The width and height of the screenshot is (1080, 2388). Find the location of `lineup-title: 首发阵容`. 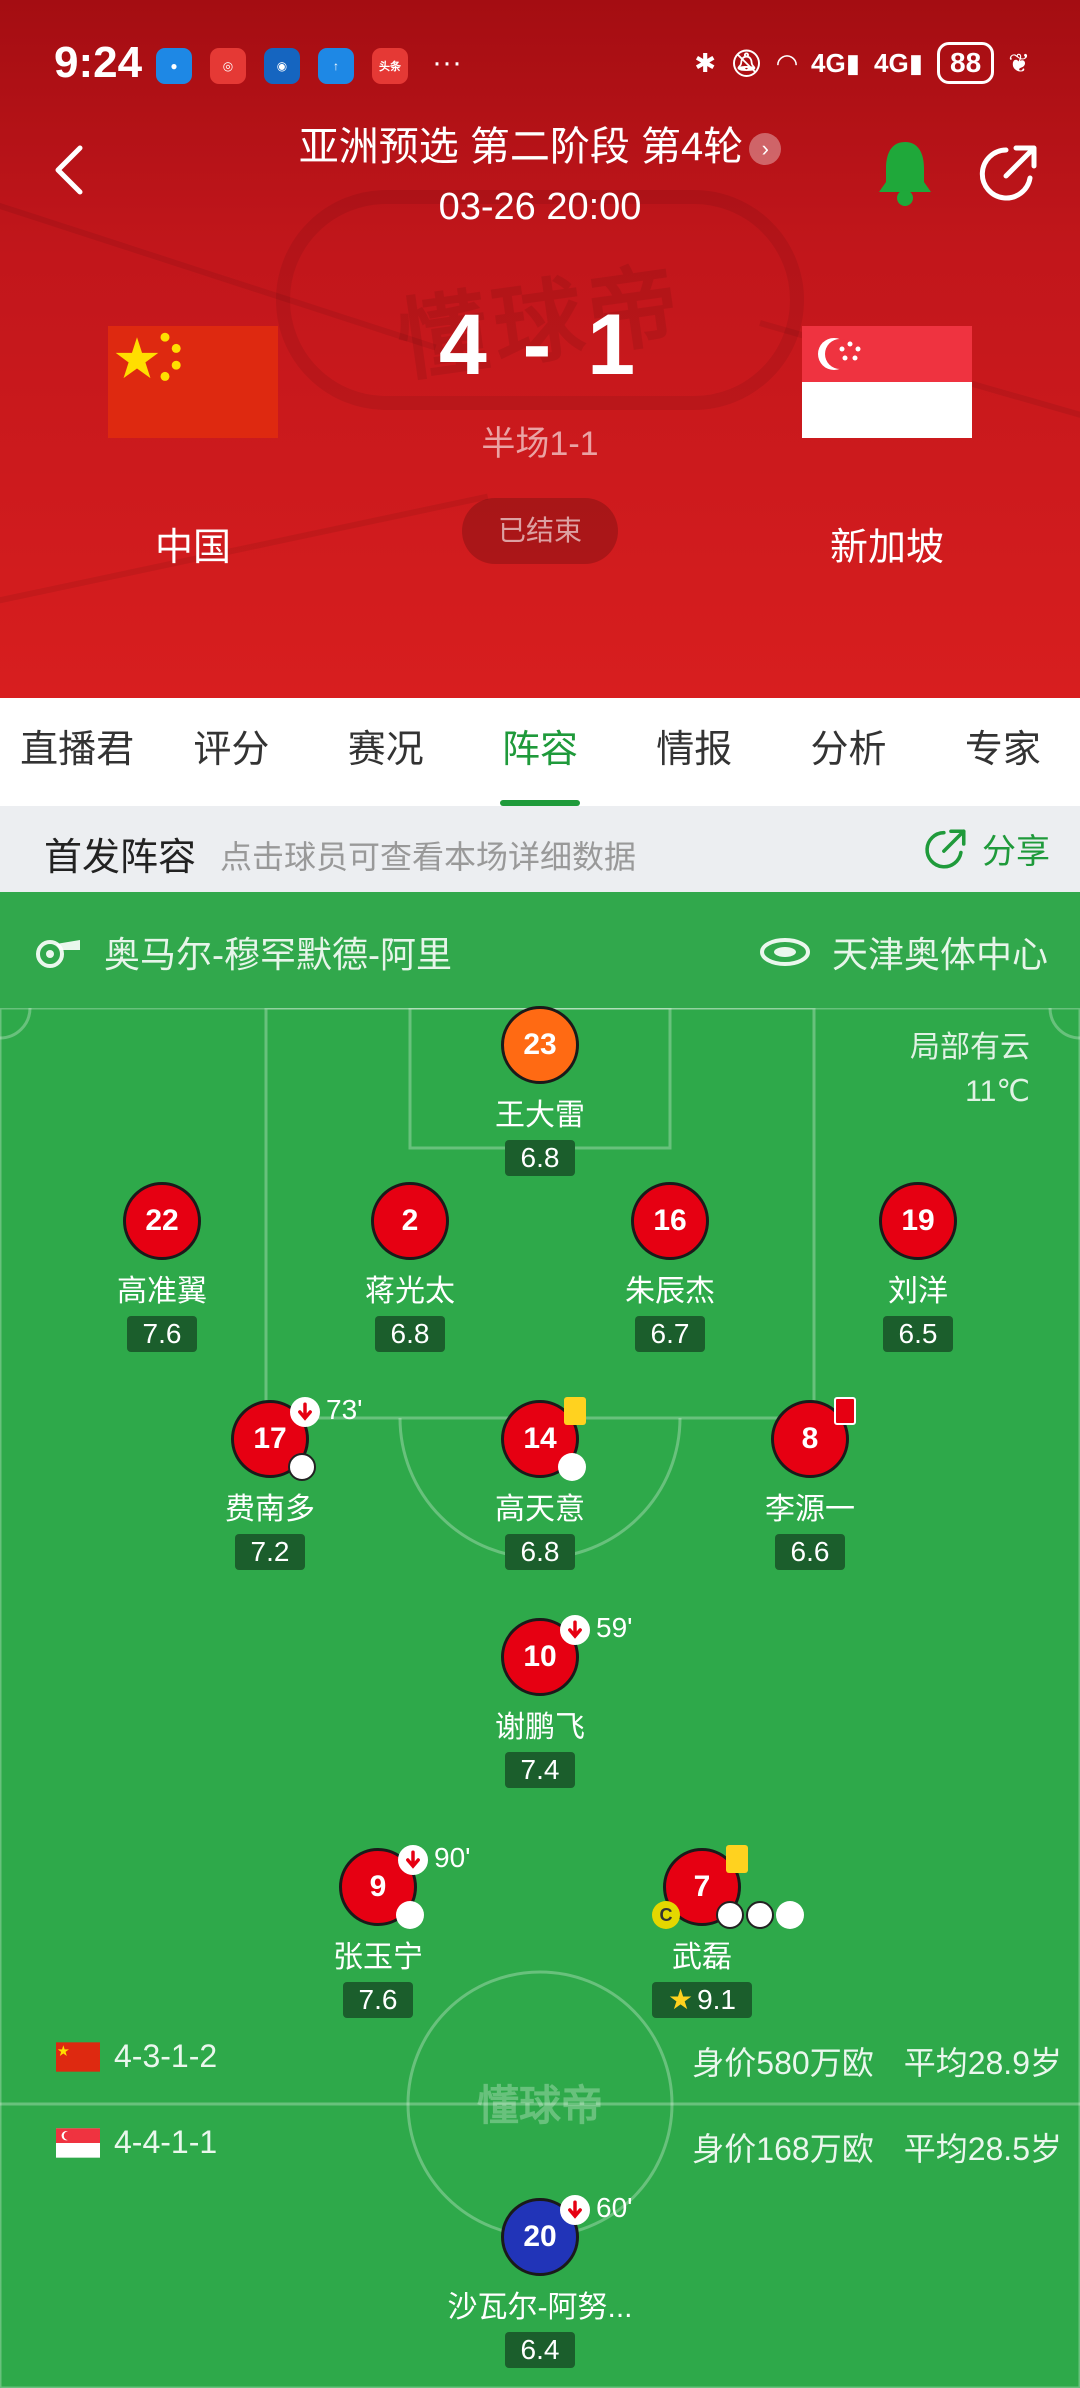

lineup-title: 首发阵容 is located at coordinates (120, 858).